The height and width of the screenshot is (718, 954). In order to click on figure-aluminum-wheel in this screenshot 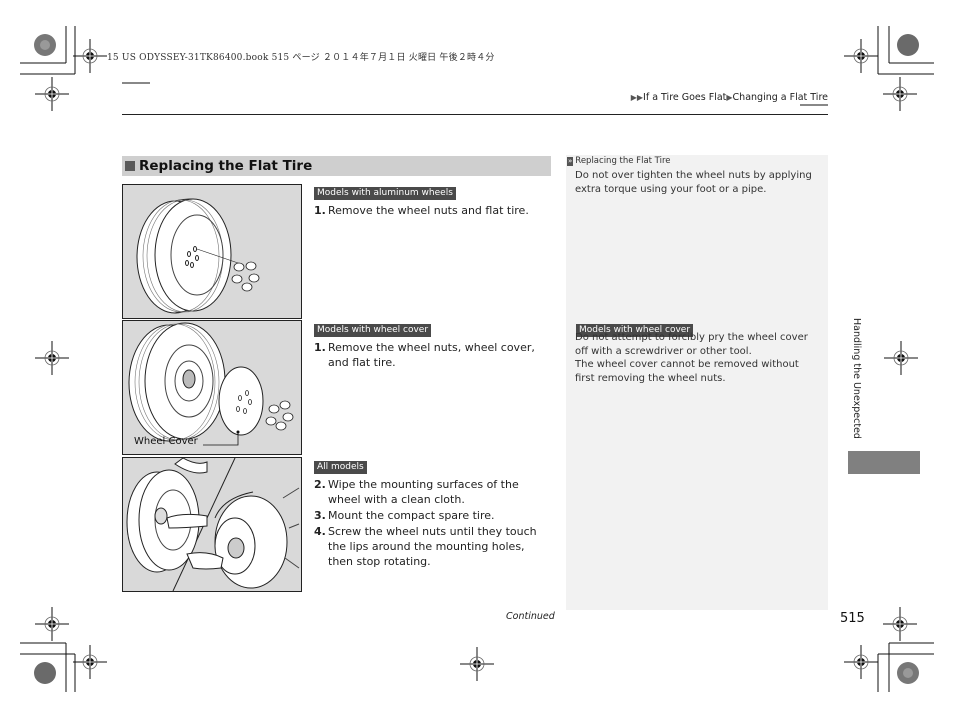, I will do `click(212, 251)`.